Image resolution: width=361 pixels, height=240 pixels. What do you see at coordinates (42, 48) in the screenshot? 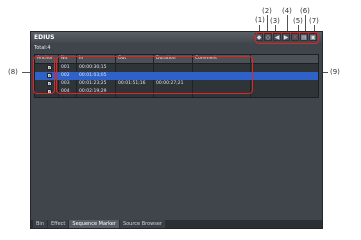
I see `total-count: Total:4` at bounding box center [42, 48].